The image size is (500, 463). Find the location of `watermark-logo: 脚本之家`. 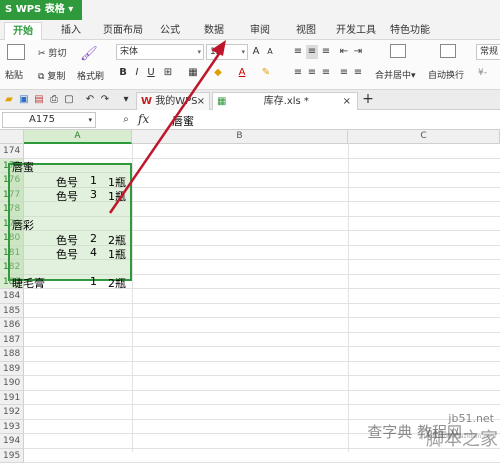

watermark-logo: 脚本之家 is located at coordinates (462, 438).